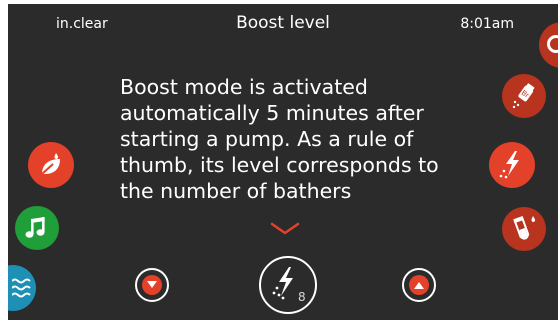  I want to click on bromine-shaker-icon: Br, so click(523, 96).